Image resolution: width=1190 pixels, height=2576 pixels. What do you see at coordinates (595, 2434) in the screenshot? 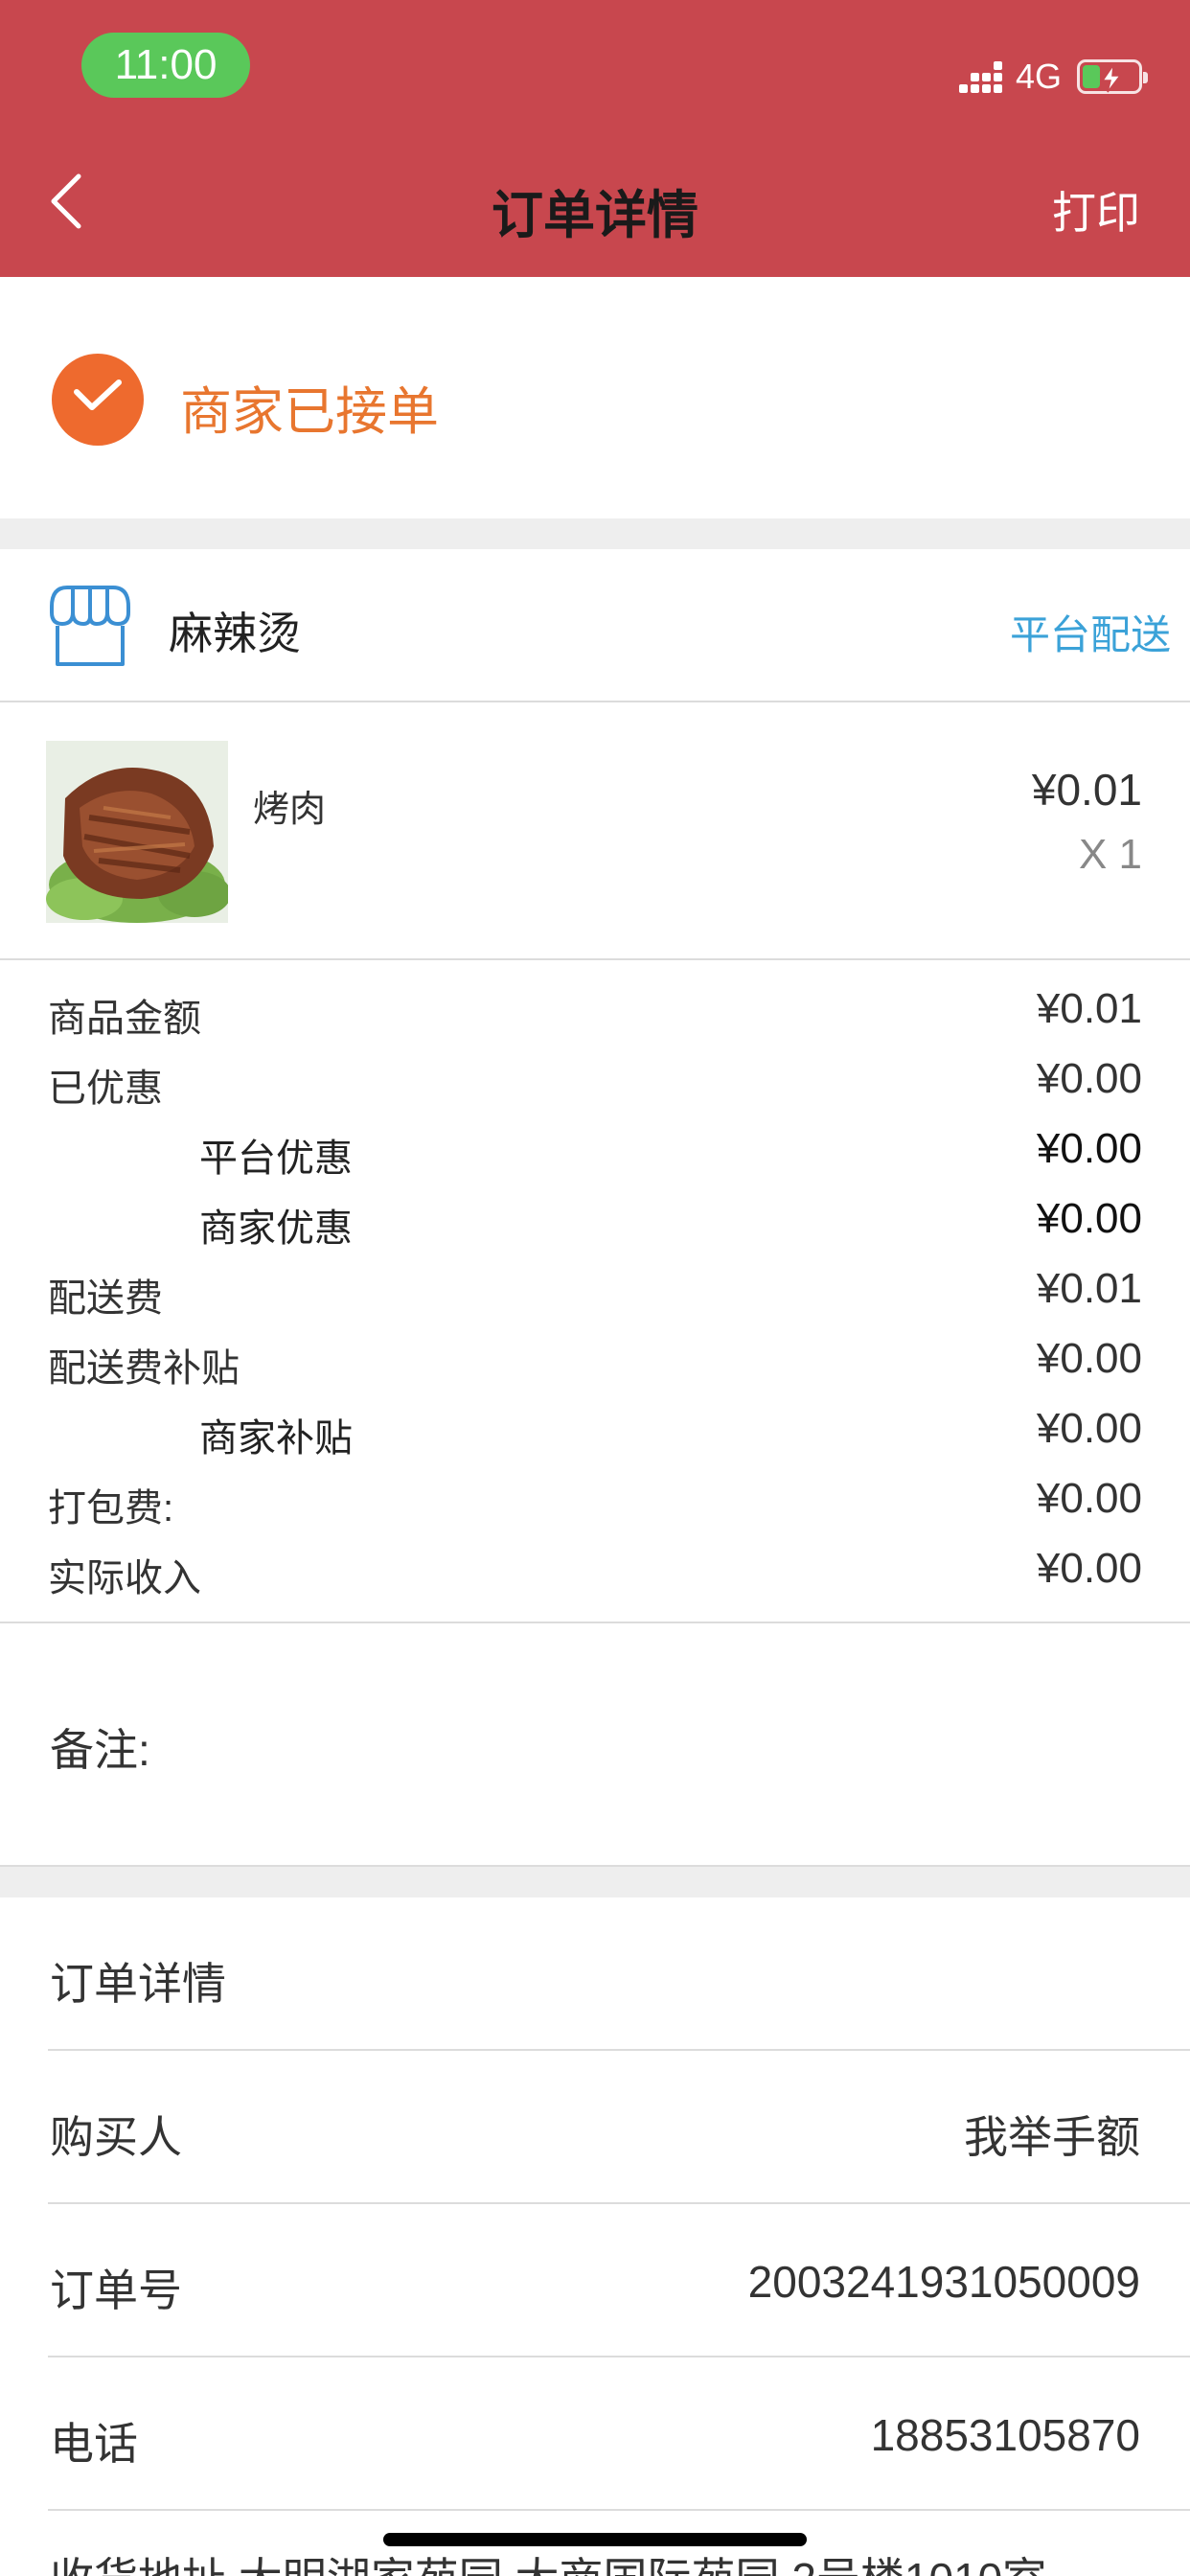
I see `phone-row: 电话 18853105870` at bounding box center [595, 2434].